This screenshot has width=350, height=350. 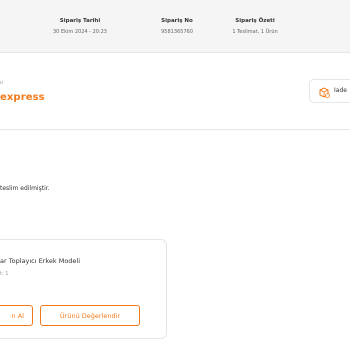 I want to click on review-product-label: Ürünü Değerlendir, so click(x=90, y=315).